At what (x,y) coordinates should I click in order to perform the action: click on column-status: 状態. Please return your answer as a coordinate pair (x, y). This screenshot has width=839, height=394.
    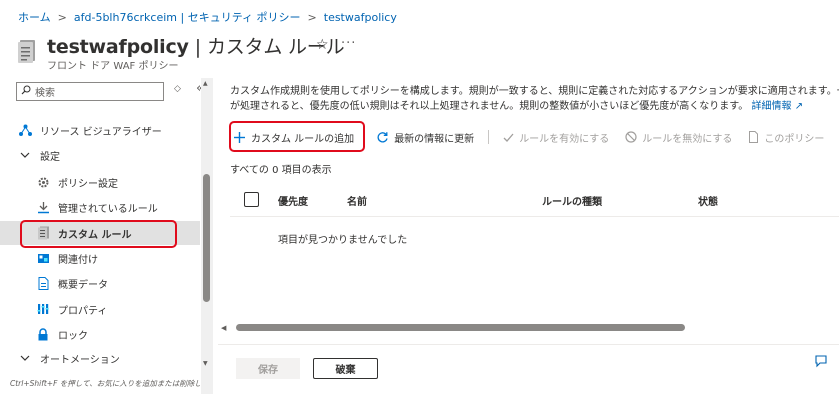
    Looking at the image, I should click on (708, 200).